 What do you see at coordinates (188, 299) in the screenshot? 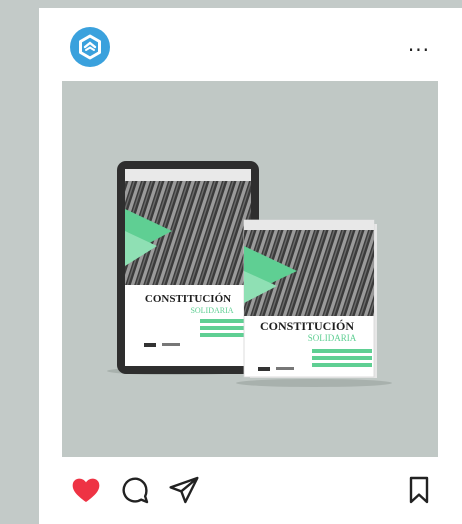
I see `tablet-title: CONSTITUCIÓN` at bounding box center [188, 299].